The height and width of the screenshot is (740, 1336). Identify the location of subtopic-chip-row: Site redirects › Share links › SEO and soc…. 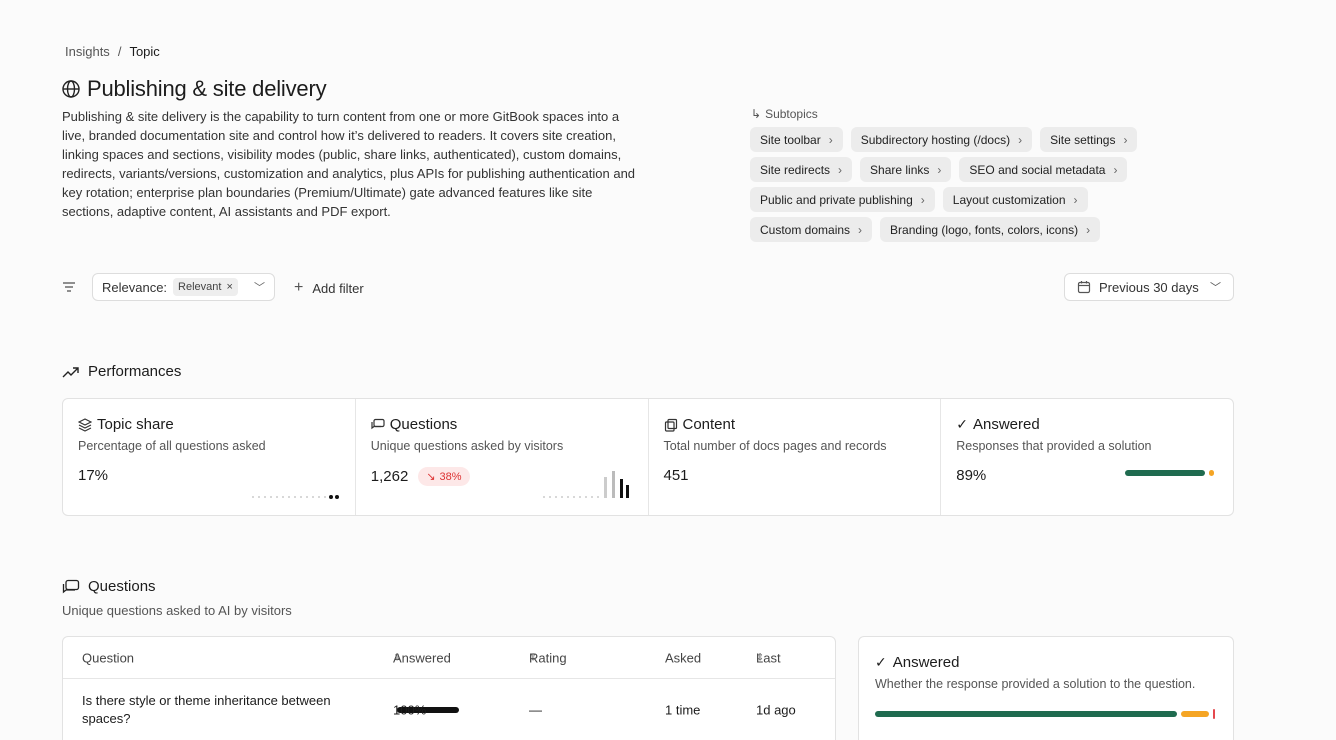
(939, 169).